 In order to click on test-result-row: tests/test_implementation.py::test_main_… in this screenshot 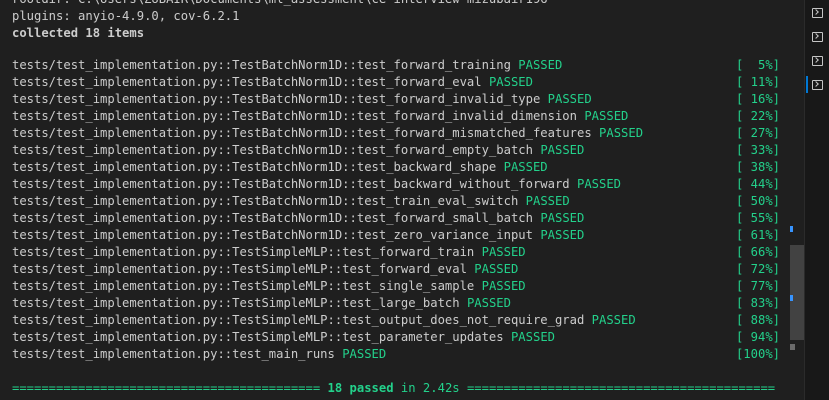, I will do `click(199, 354)`.